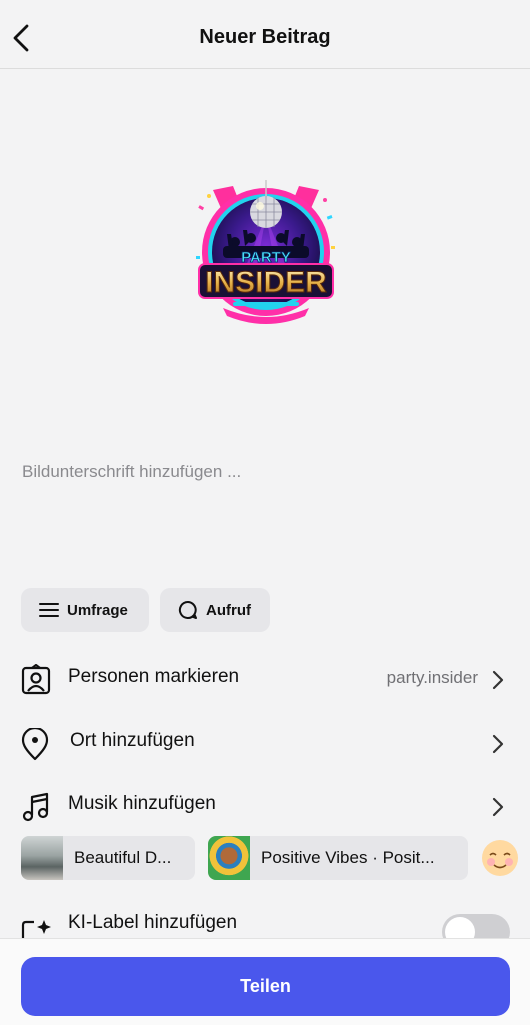 The image size is (530, 1025). Describe the element at coordinates (265, 679) in the screenshot. I see `tag-people-row: Personen markieren party.insider` at that location.